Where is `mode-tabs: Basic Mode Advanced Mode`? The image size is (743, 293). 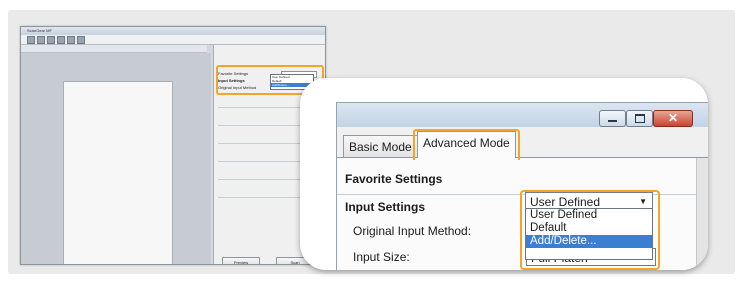
mode-tabs: Basic Mode Advanced Mode is located at coordinates (522, 143).